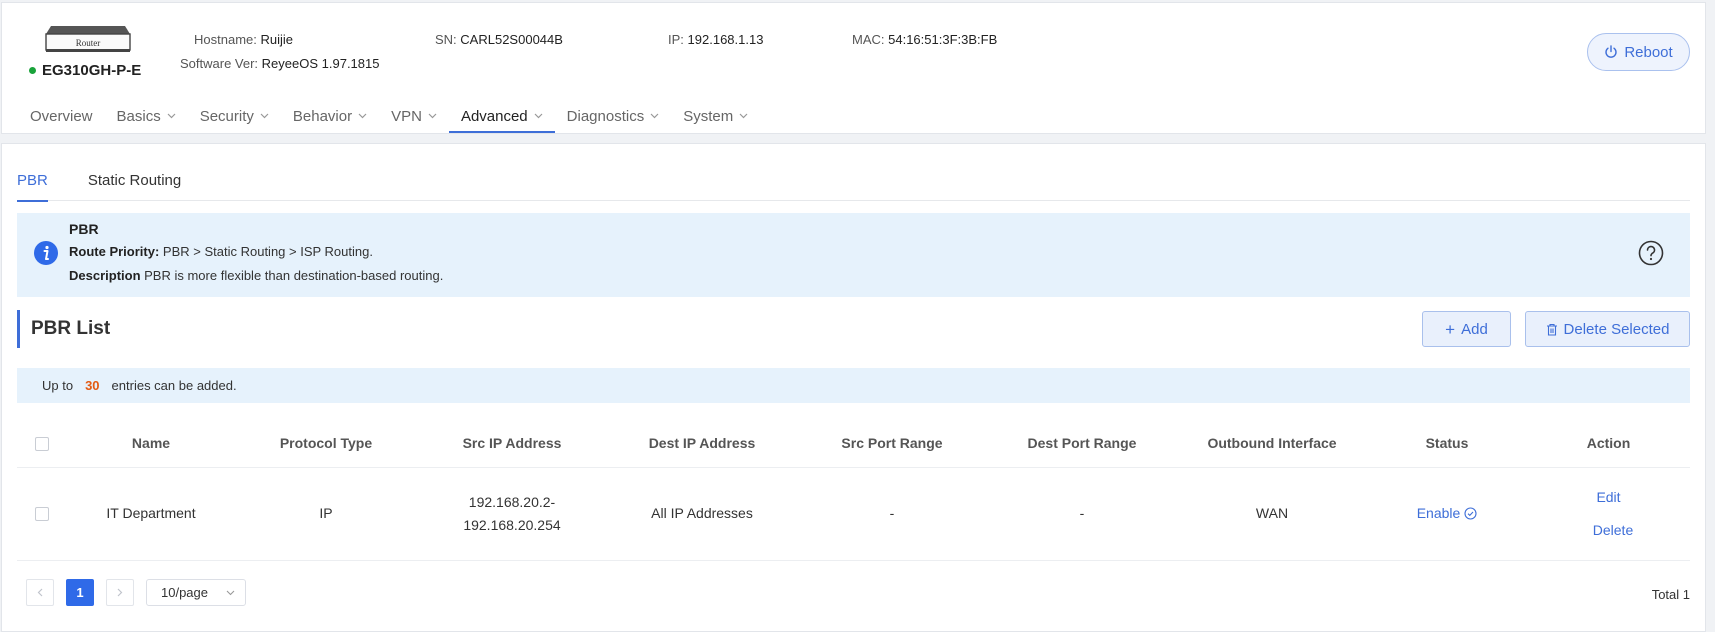  What do you see at coordinates (1607, 329) in the screenshot?
I see `delete-selected-button: Delete Selected` at bounding box center [1607, 329].